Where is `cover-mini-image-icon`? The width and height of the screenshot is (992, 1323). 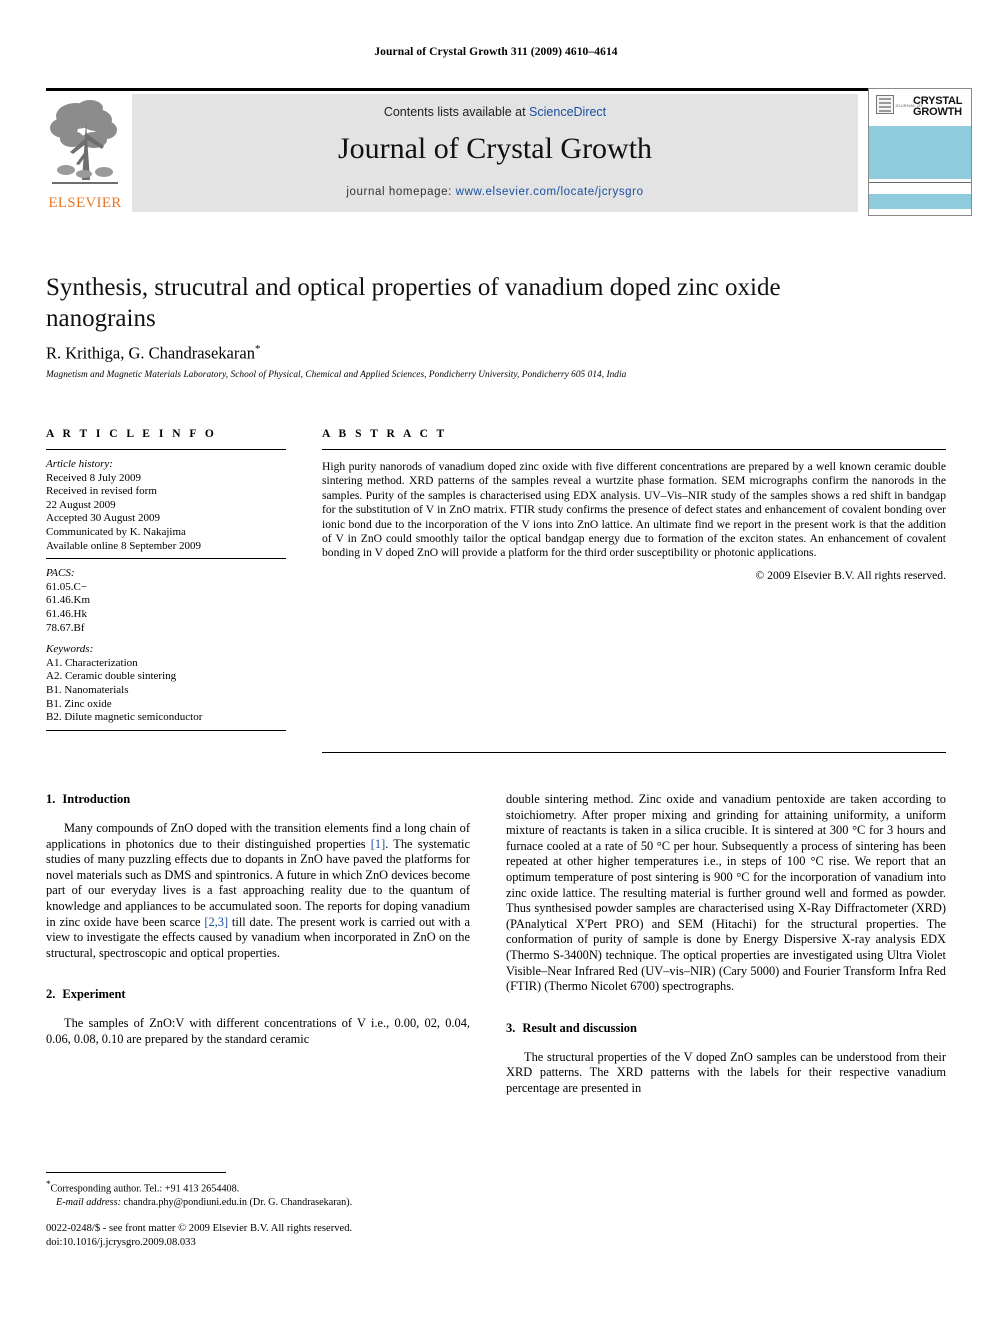 cover-mini-image-icon is located at coordinates (885, 104).